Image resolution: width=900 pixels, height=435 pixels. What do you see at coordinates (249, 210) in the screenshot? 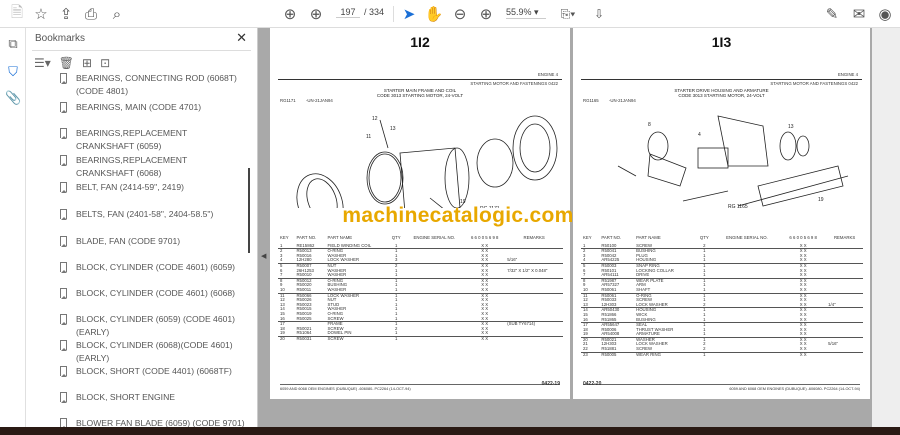
I see `bookmark-scrollbar` at bounding box center [249, 210].